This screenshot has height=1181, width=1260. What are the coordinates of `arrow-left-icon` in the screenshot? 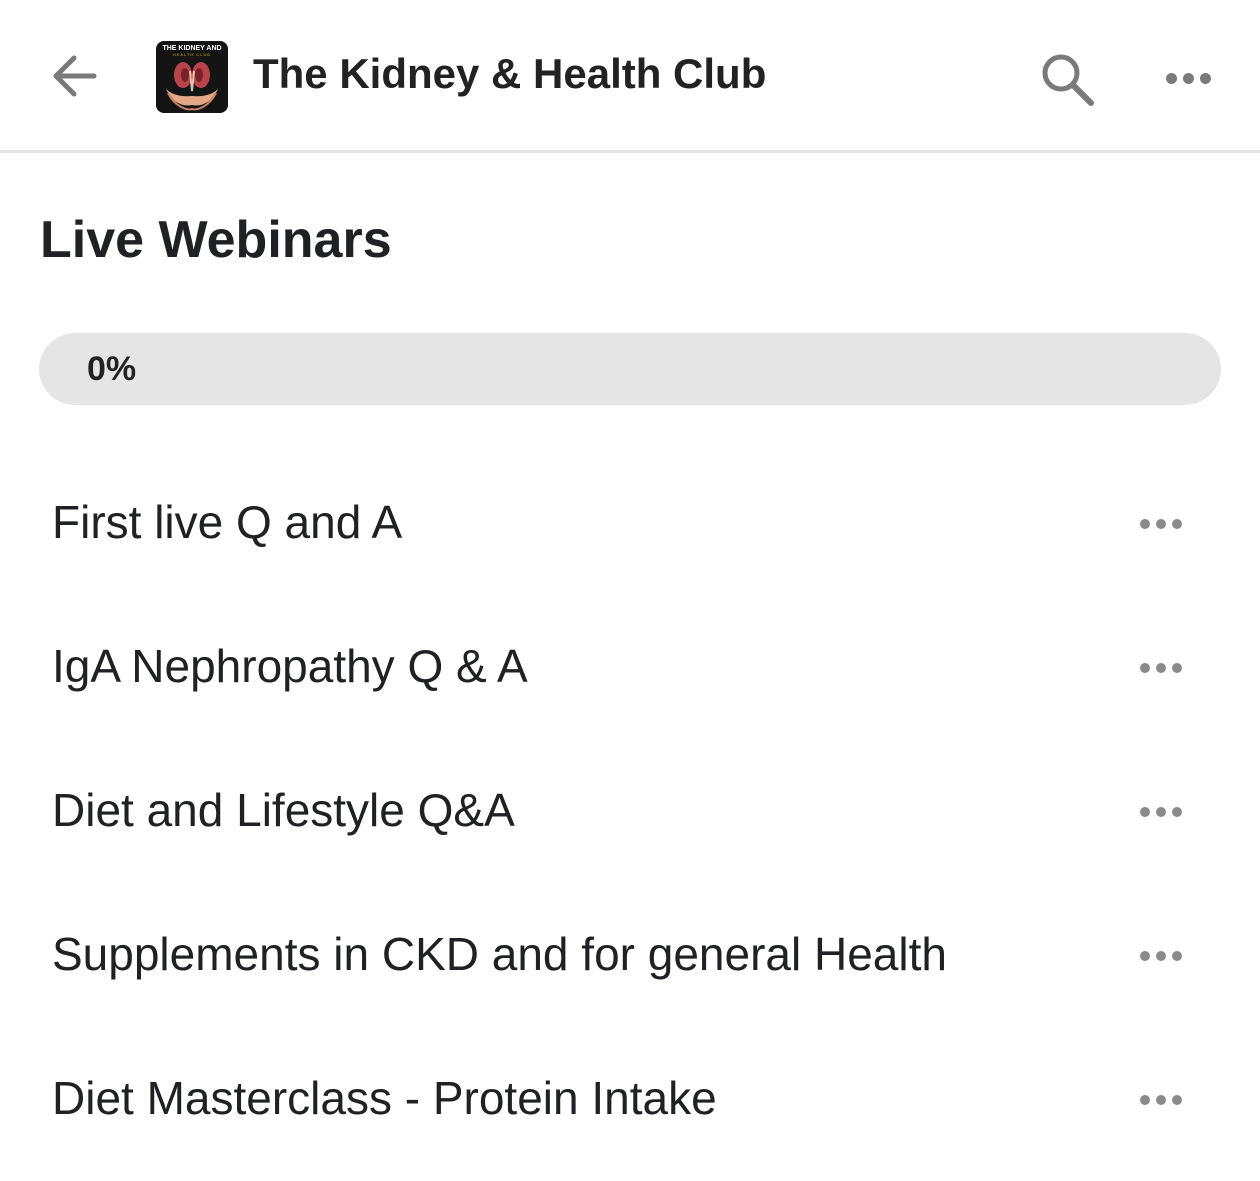 It's located at (75, 76).